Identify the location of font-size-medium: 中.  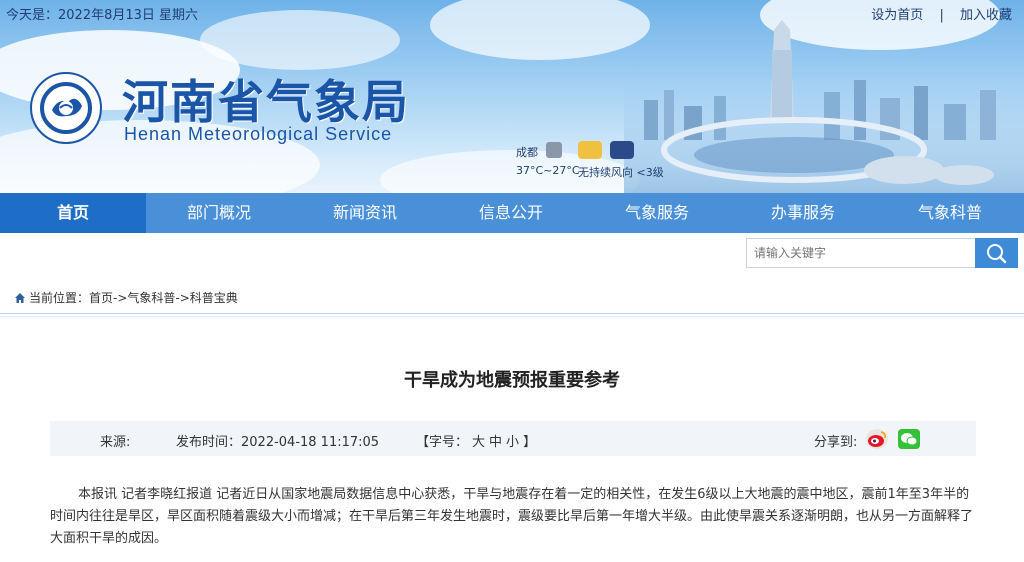
(495, 442).